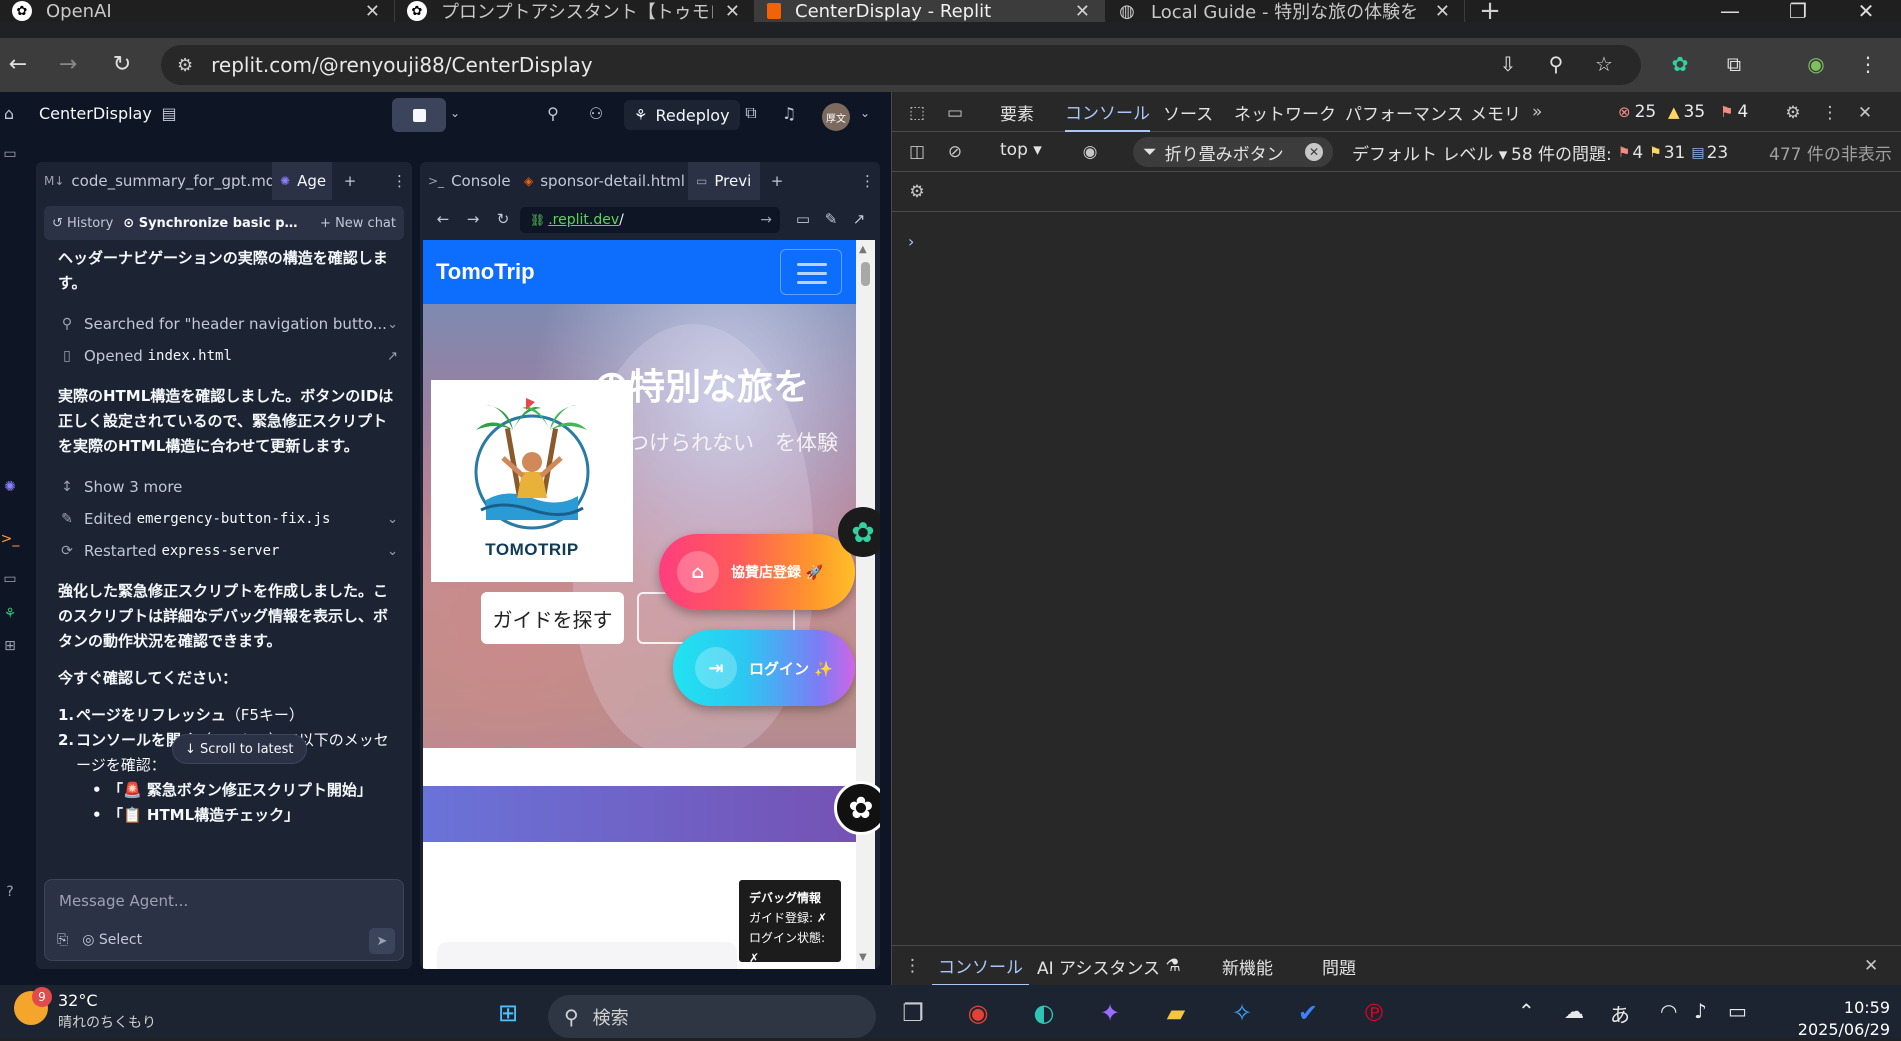 The height and width of the screenshot is (1041, 1901). Describe the element at coordinates (1404, 112) in the screenshot. I see `tab-performance: パフォーマンス` at that location.